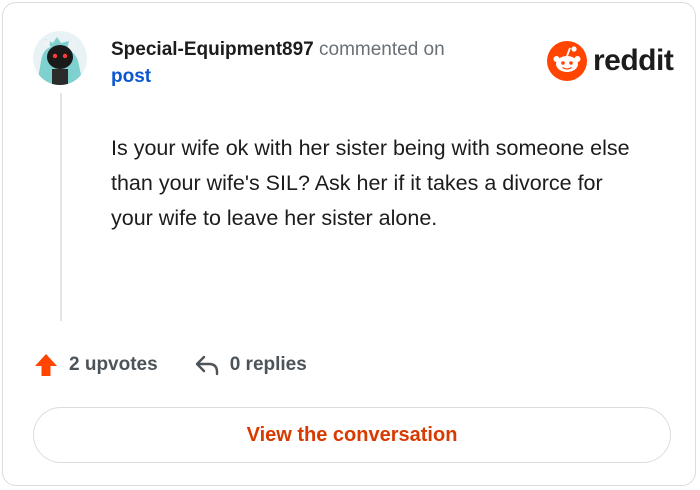  Describe the element at coordinates (352, 435) in the screenshot. I see `view-conversation-button: View the conversation` at that location.